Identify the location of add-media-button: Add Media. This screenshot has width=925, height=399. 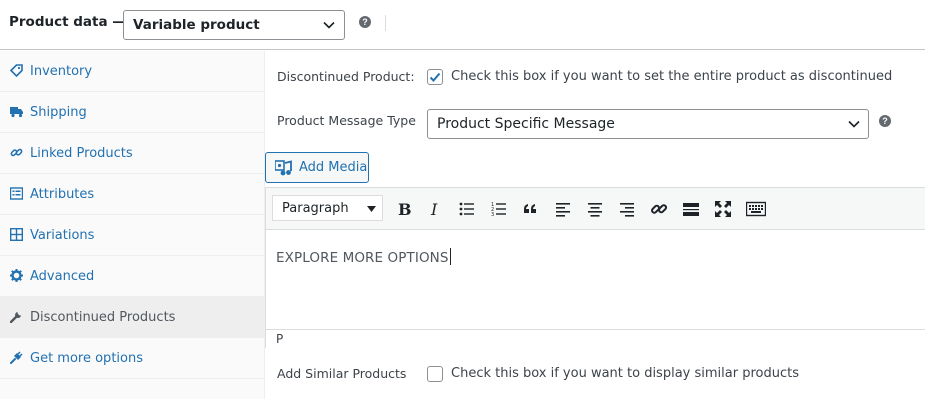
(317, 167).